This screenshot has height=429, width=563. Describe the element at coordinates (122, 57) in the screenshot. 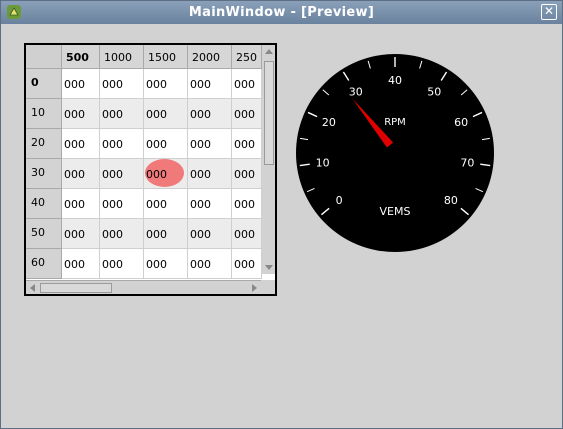

I see `column-header: 1000` at that location.